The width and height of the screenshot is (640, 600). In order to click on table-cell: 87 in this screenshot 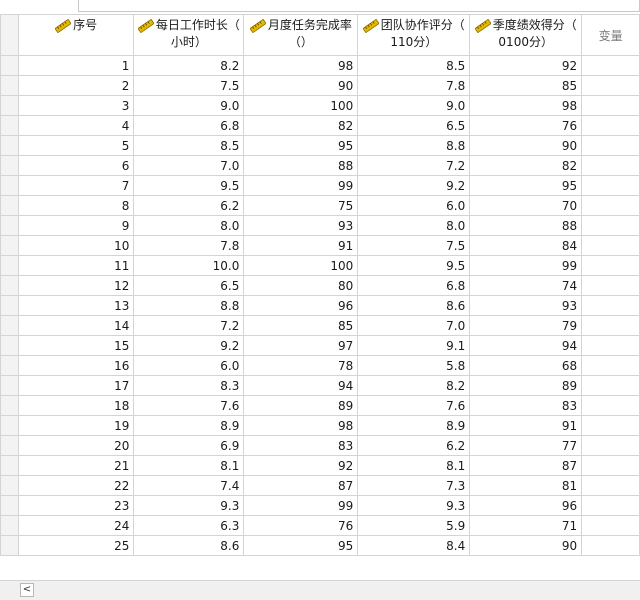, I will do `click(526, 465)`.